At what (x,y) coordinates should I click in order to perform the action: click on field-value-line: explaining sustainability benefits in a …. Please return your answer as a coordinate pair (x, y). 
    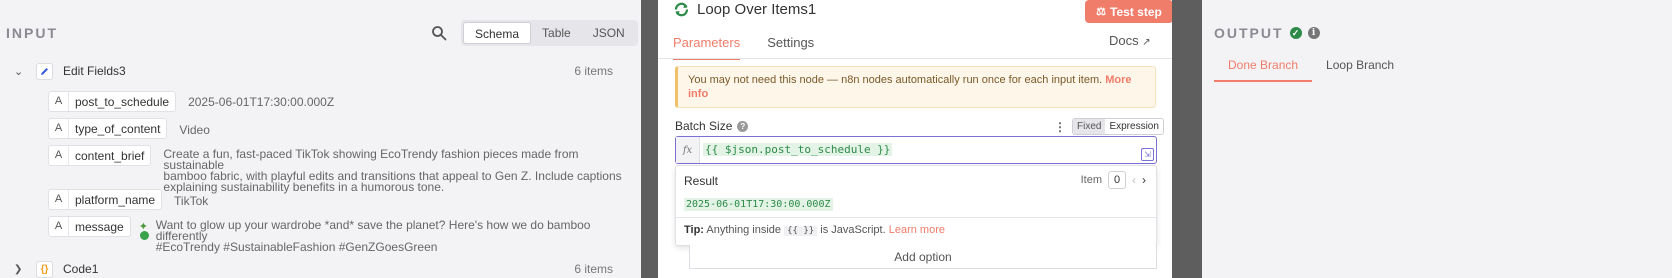
    Looking at the image, I should click on (304, 187).